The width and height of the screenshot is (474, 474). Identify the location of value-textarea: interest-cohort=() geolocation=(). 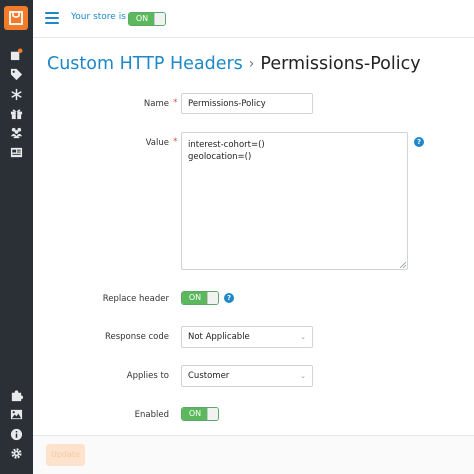
(294, 201).